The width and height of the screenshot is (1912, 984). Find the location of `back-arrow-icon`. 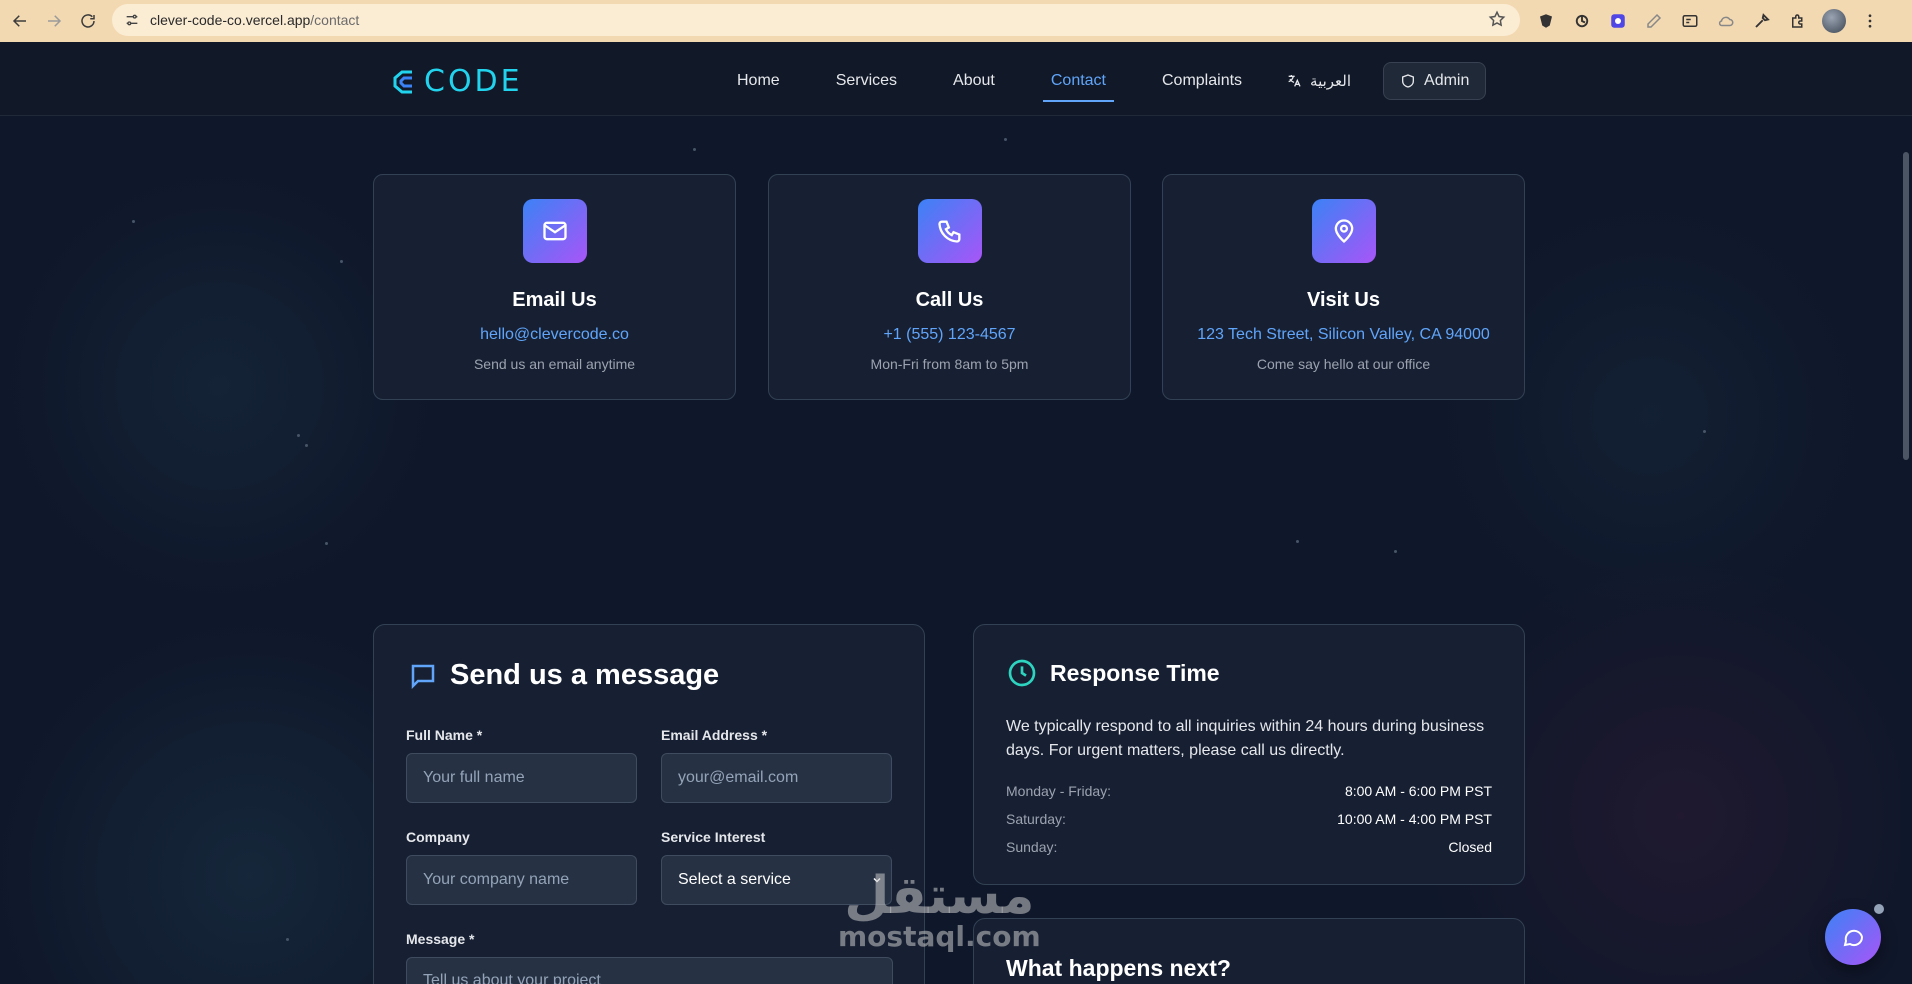

back-arrow-icon is located at coordinates (20, 21).